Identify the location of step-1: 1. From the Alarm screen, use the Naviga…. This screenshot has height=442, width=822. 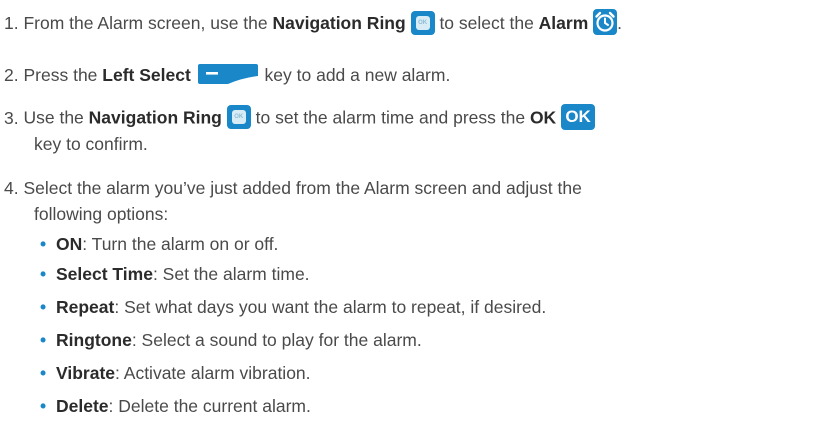
(313, 24).